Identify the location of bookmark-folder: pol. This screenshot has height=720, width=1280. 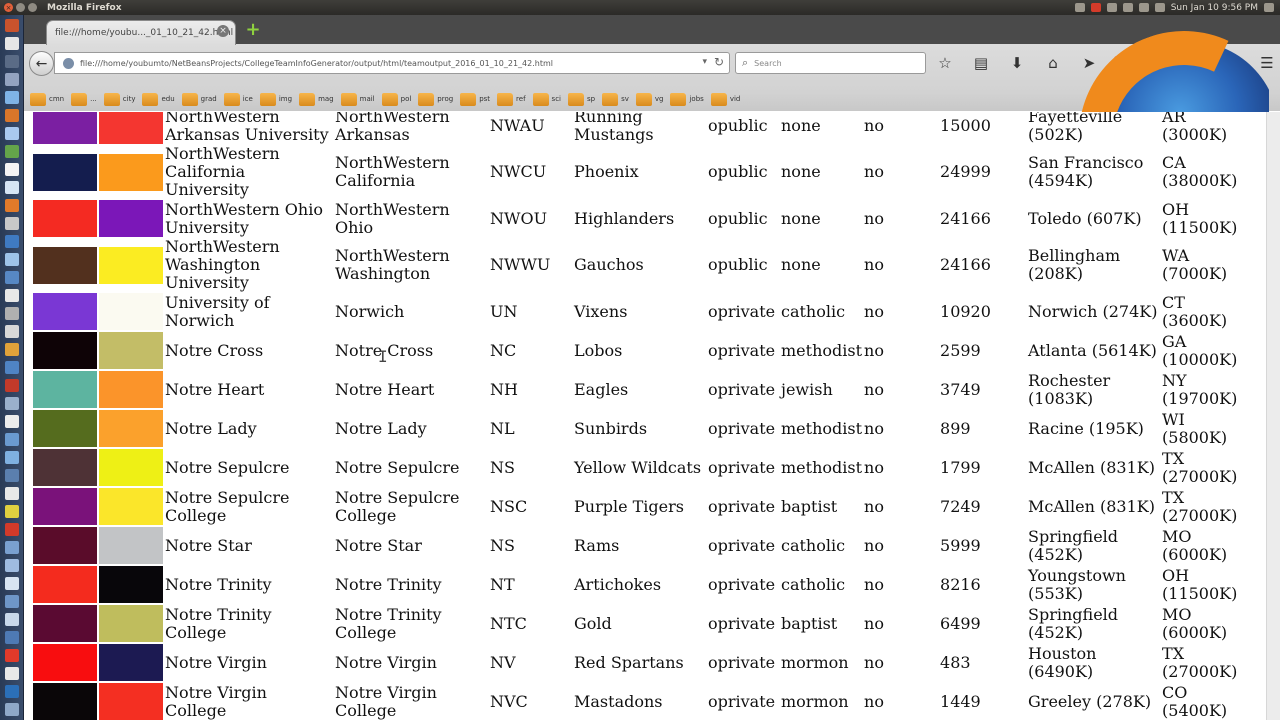
(396, 99).